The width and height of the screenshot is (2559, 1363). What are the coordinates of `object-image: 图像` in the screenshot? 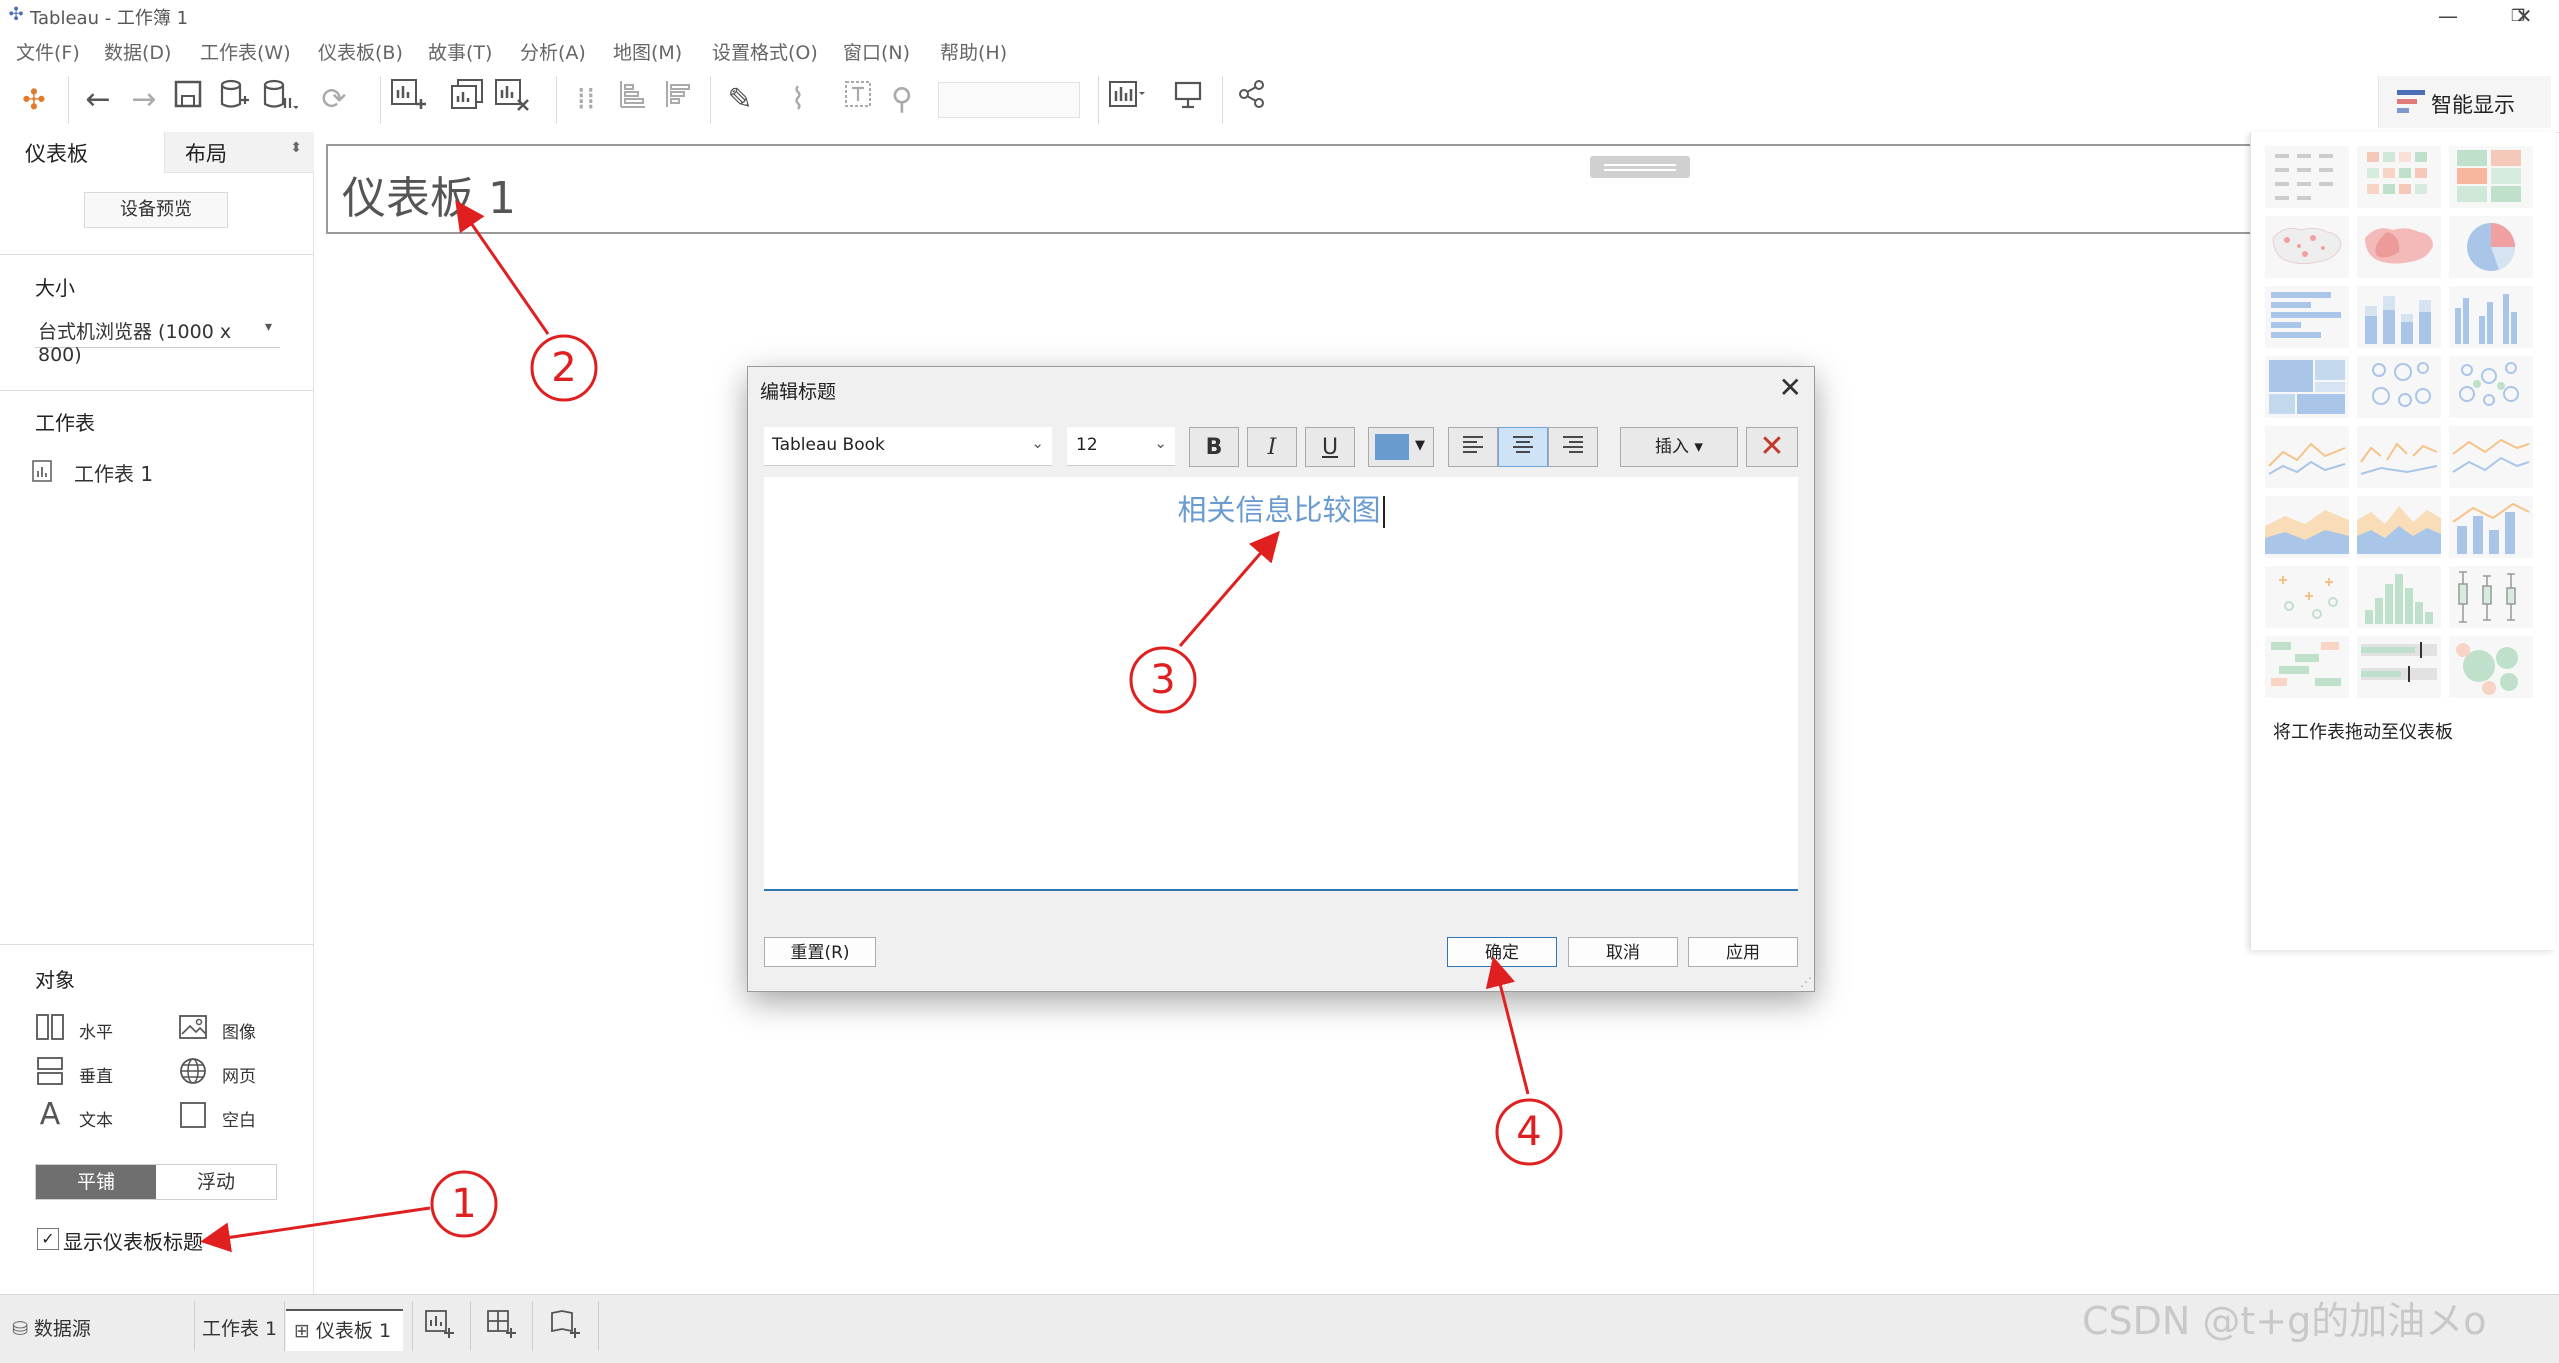 It's located at (248, 1030).